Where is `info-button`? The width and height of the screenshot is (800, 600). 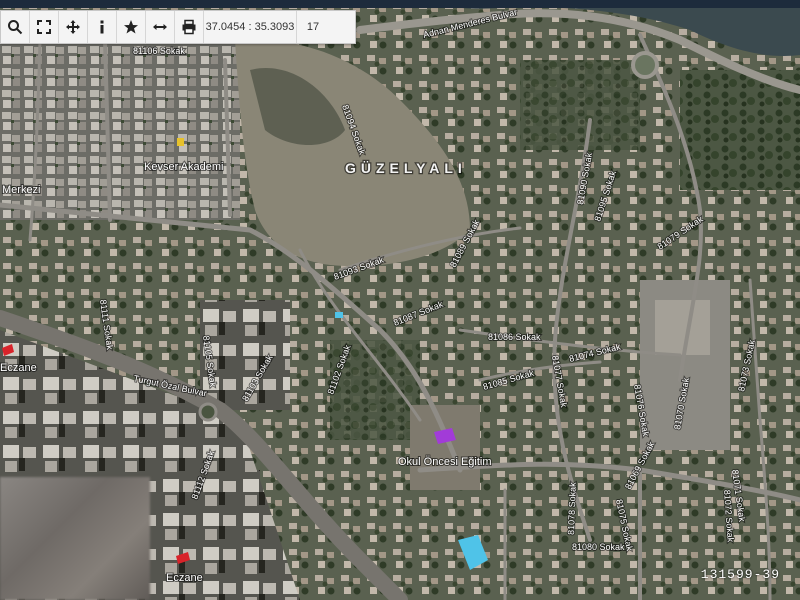
info-button is located at coordinates (102, 27).